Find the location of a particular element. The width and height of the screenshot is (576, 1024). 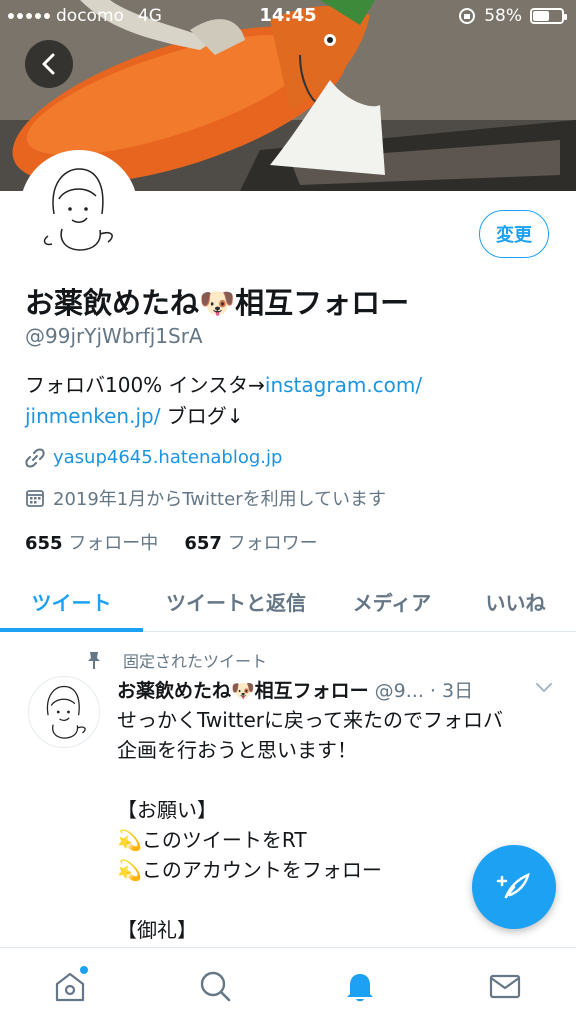

nav-search is located at coordinates (215, 986).